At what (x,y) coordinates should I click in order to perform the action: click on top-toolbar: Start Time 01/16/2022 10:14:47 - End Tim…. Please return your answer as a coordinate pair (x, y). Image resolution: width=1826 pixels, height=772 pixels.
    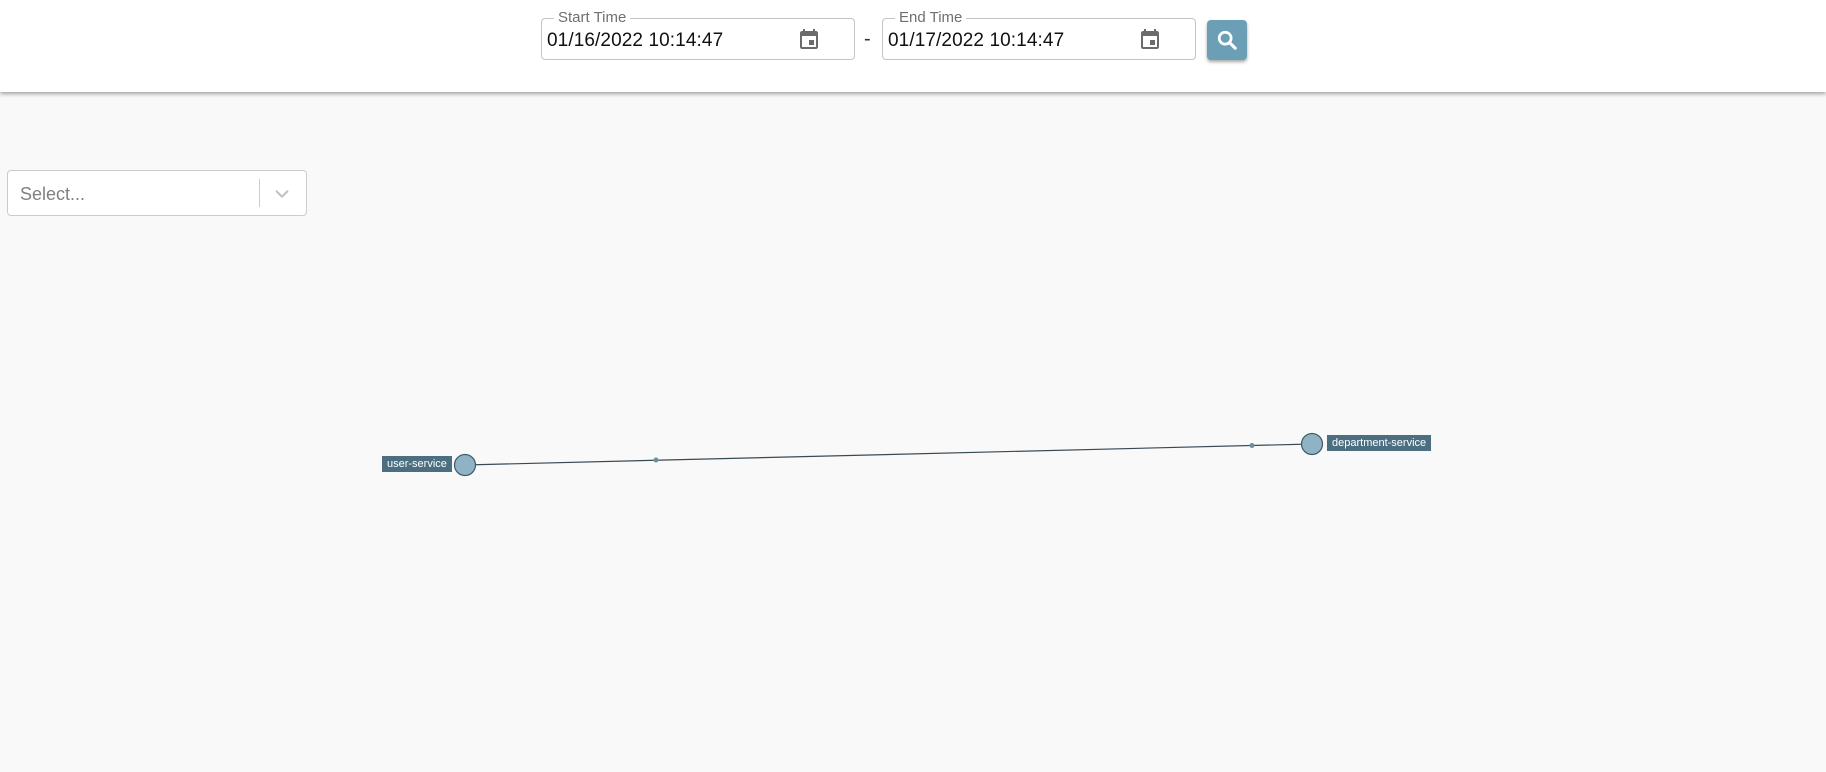
    Looking at the image, I should click on (913, 46).